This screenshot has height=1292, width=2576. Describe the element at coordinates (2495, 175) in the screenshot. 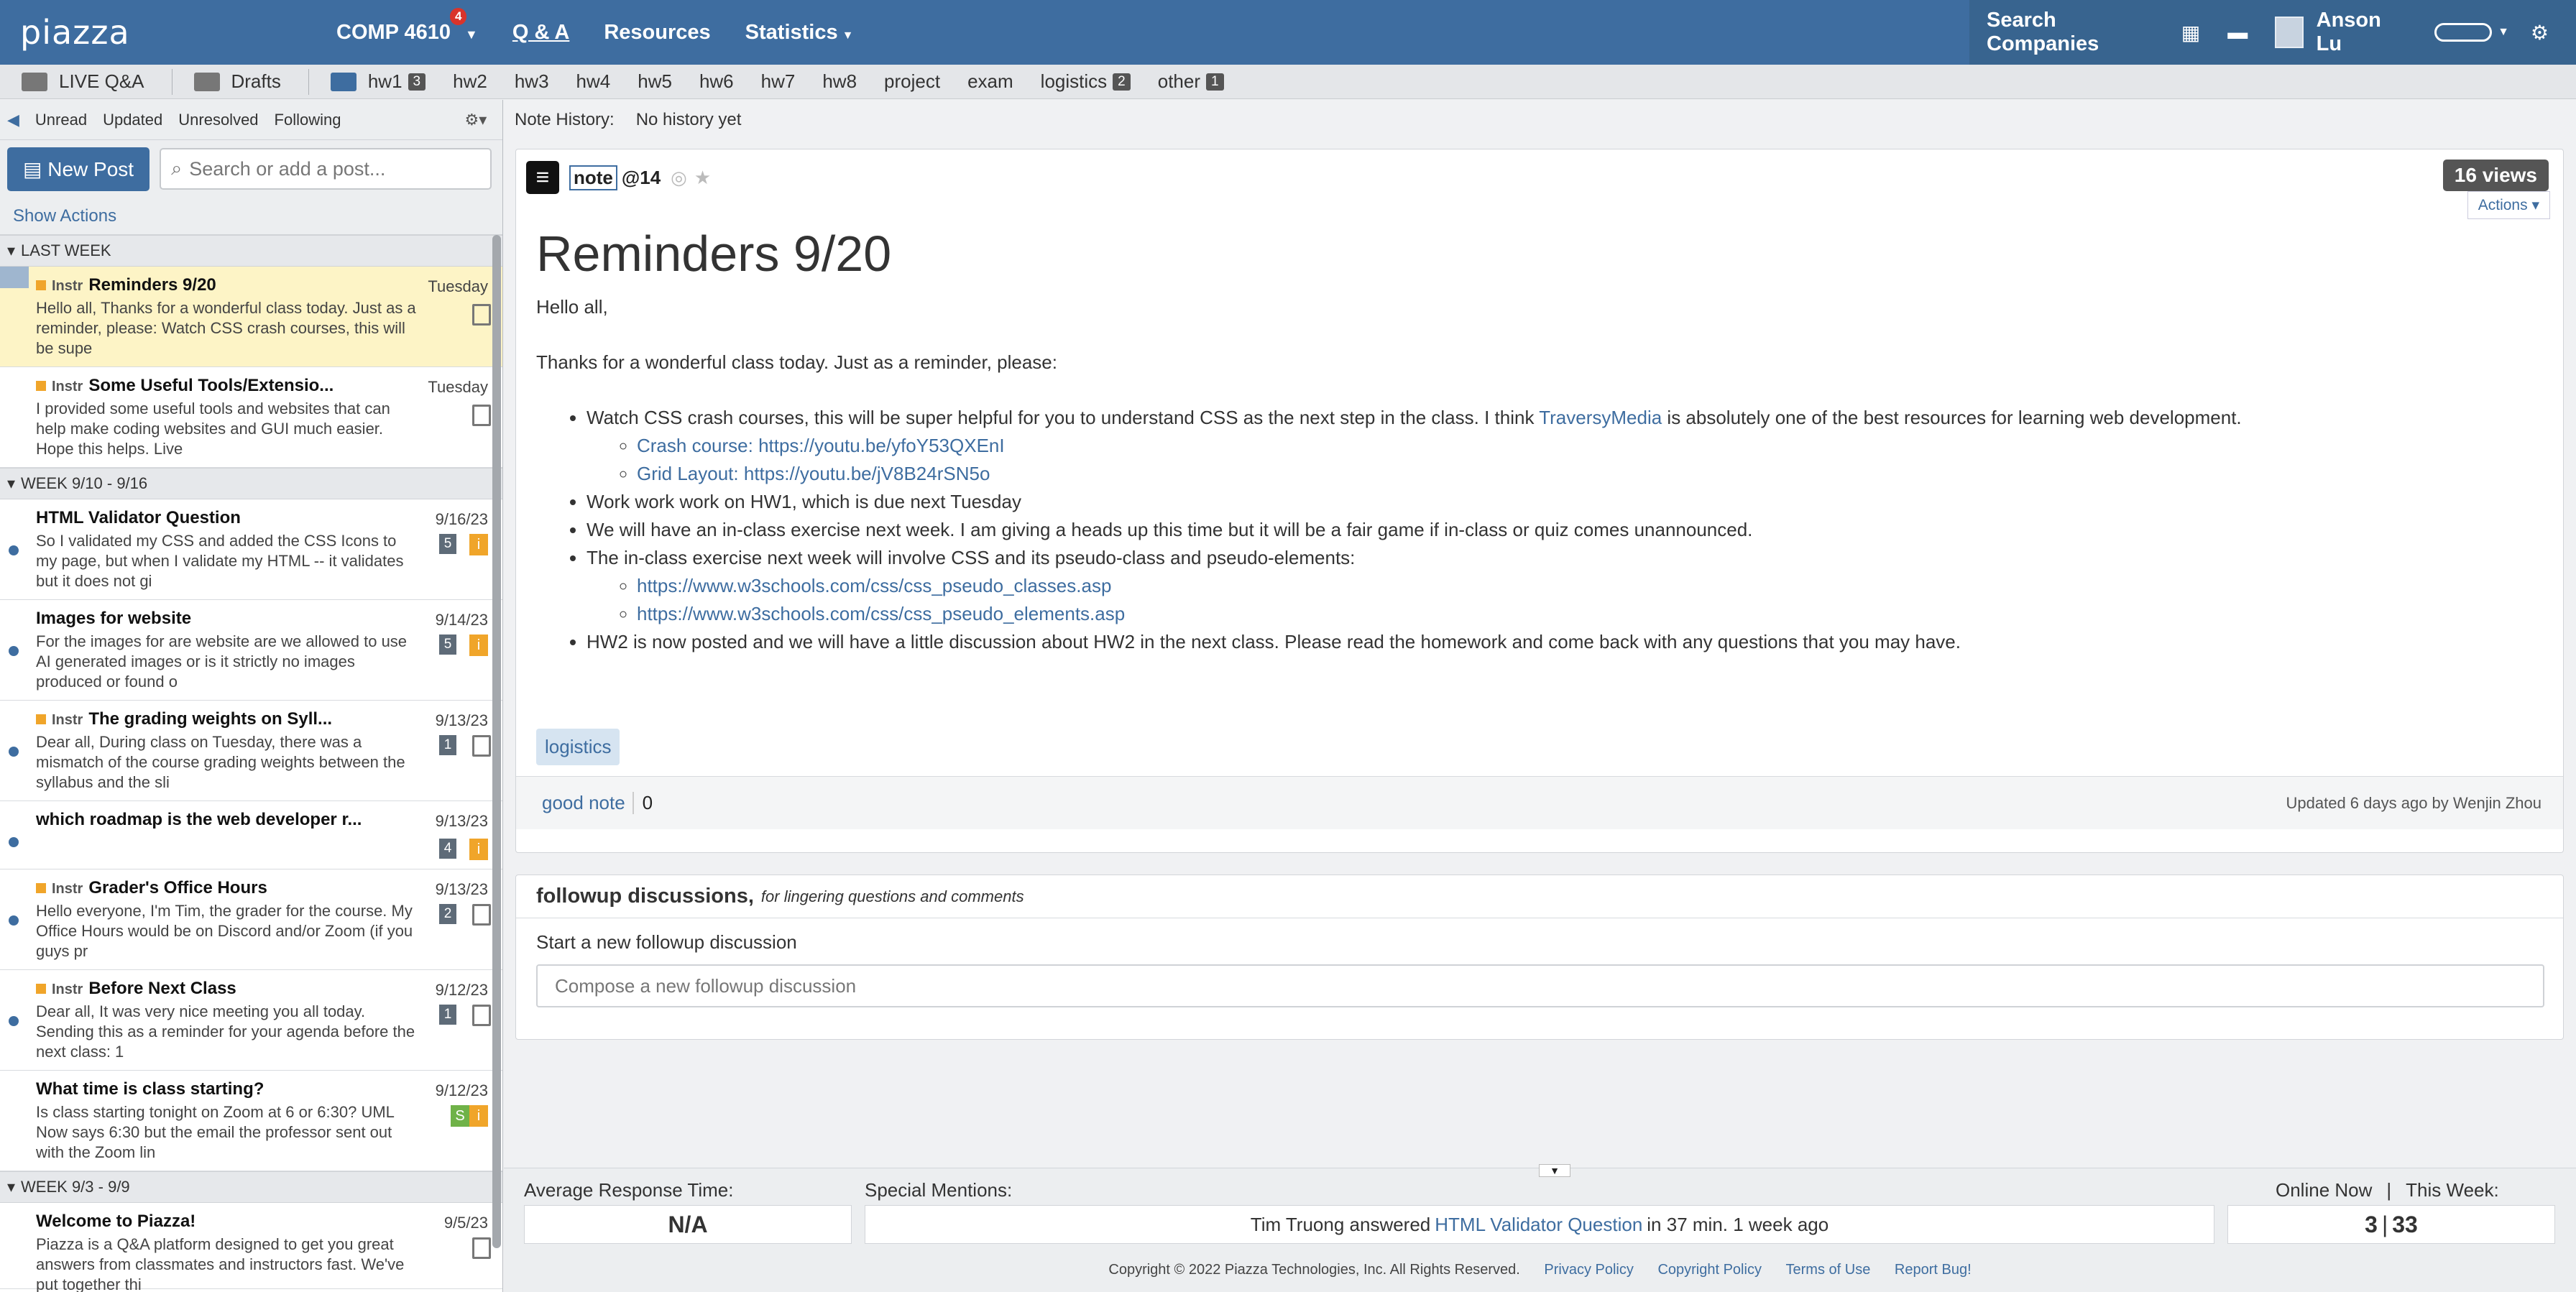

I see `views-badge: 16 views` at that location.